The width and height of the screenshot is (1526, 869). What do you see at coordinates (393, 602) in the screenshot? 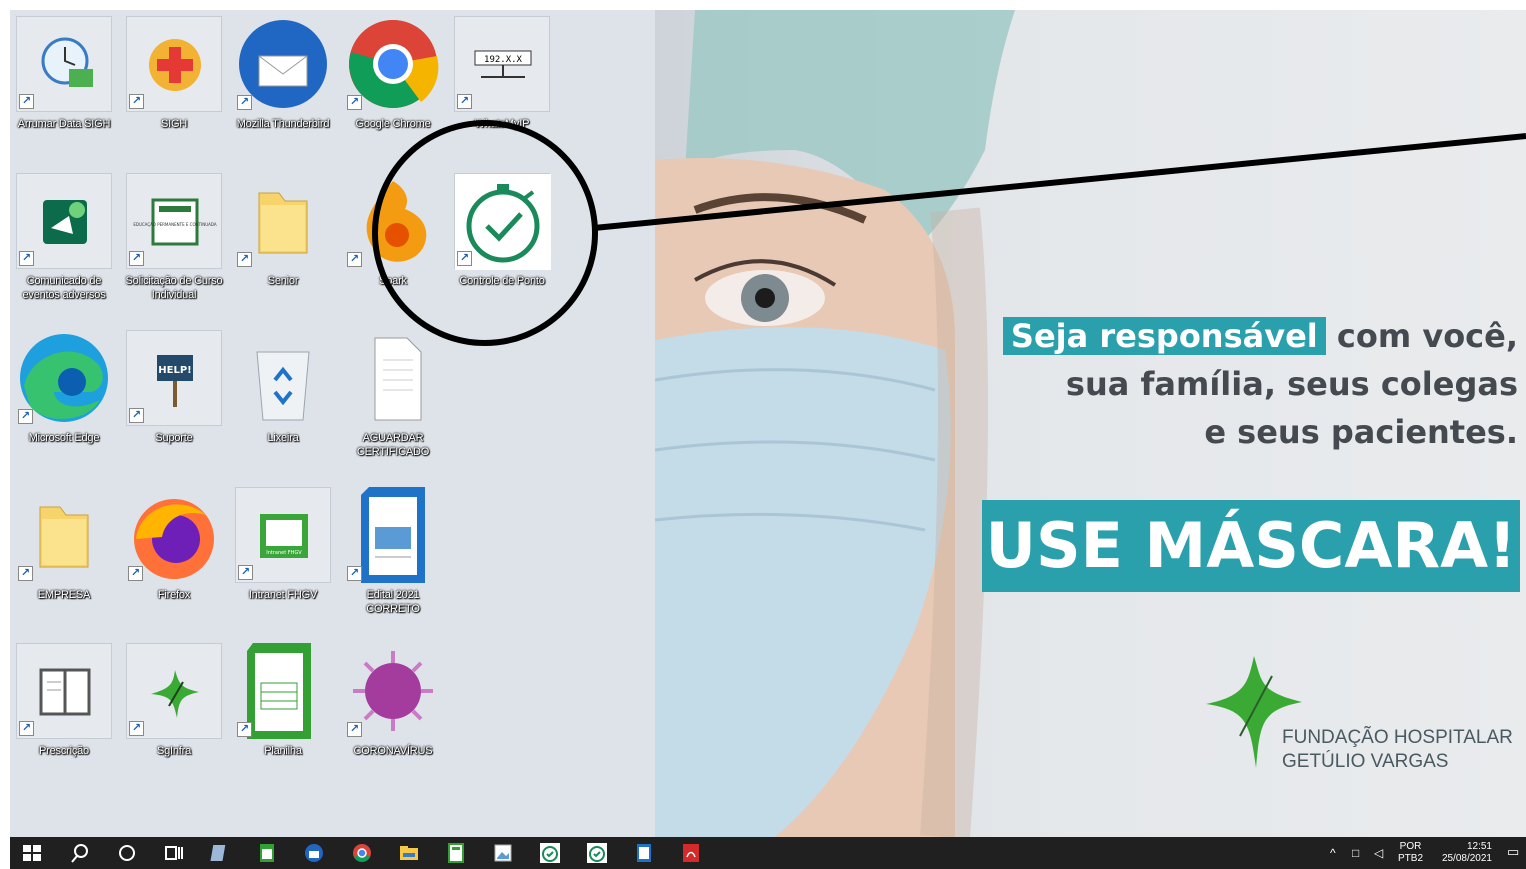
I see `desktop-icon-label: Edital 2021 CORRETO` at bounding box center [393, 602].